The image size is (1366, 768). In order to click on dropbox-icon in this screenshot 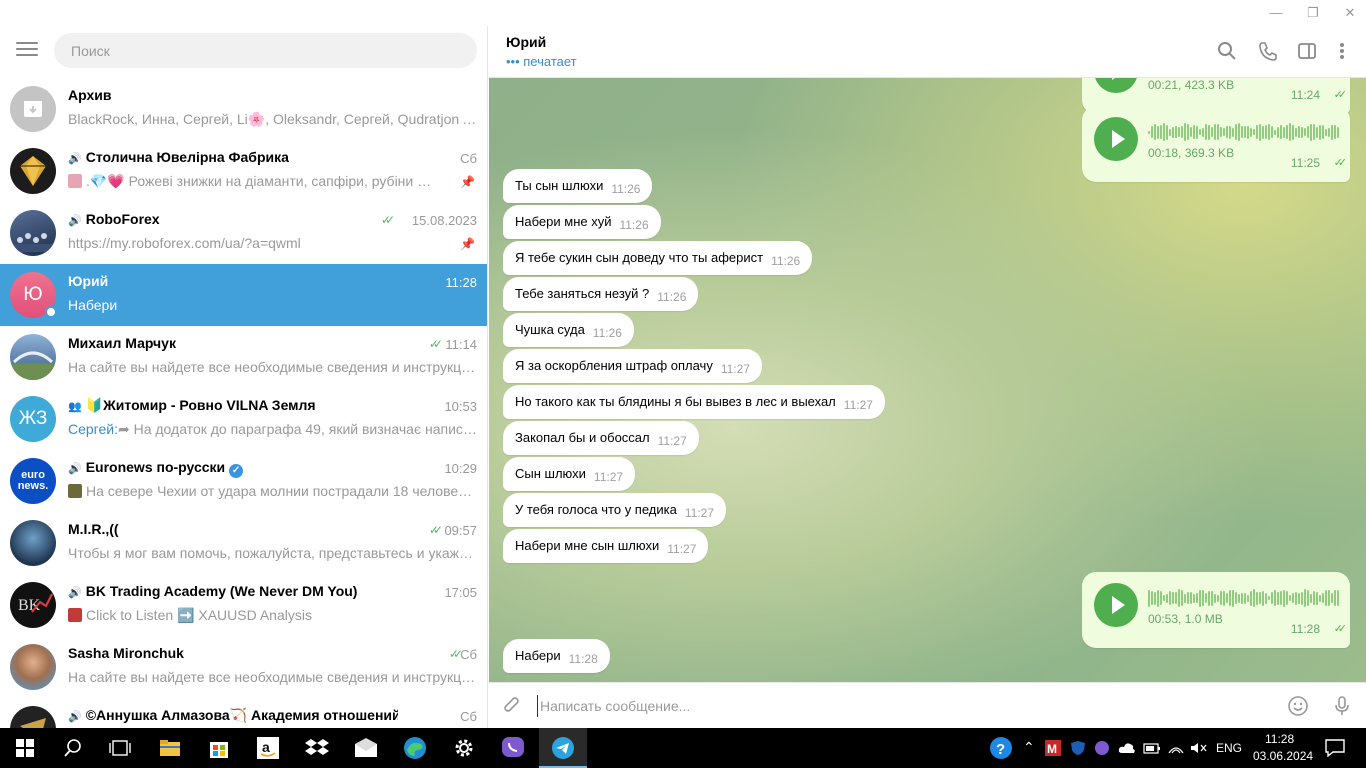, I will do `click(317, 748)`.